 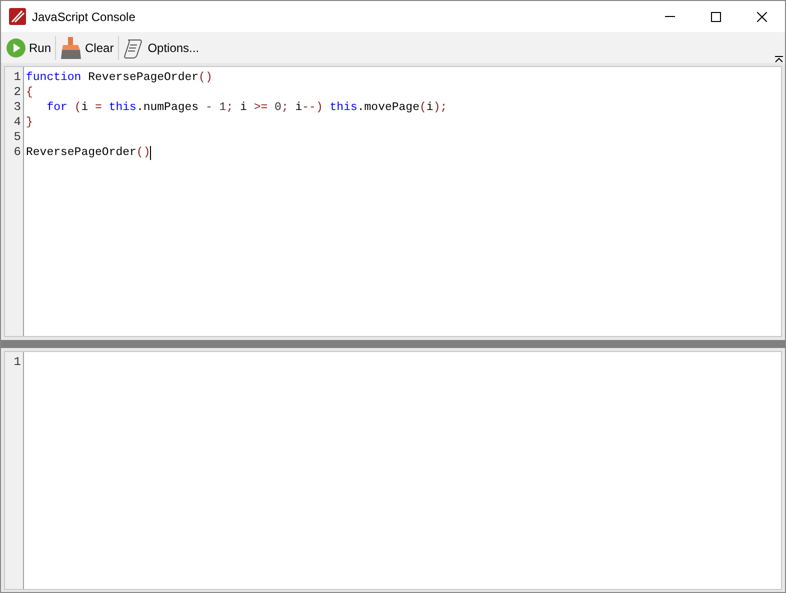 What do you see at coordinates (29, 122) in the screenshot?
I see `code-line: }` at bounding box center [29, 122].